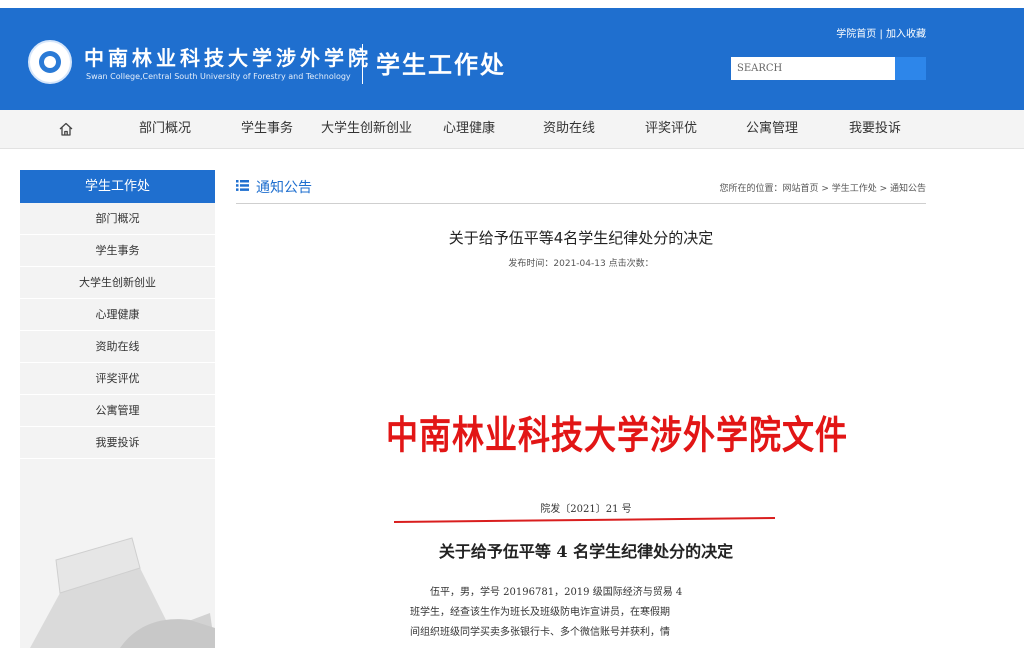 This screenshot has height=648, width=1024. I want to click on sidebar-item-financial-aid: 资助在线, so click(117, 347).